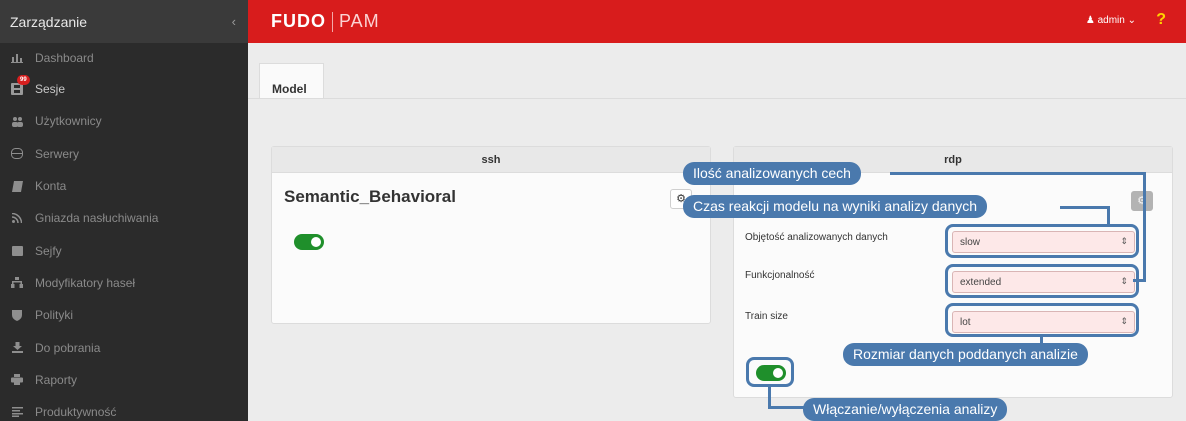 The image size is (1186, 421). What do you see at coordinates (234, 21) in the screenshot?
I see `collapse-sidebar-icon: ‹` at bounding box center [234, 21].